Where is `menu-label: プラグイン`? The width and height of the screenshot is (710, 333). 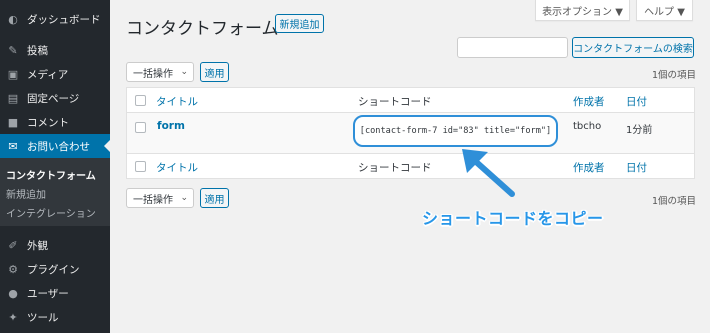 menu-label: プラグイン is located at coordinates (53, 269).